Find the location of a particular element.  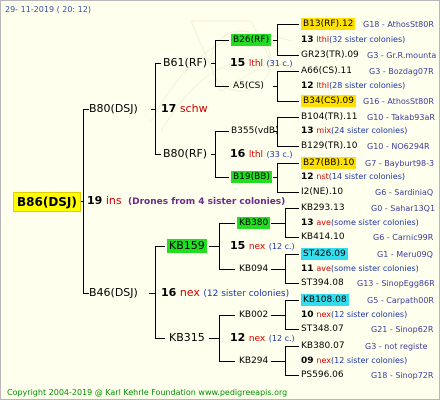

dam-colony: B46(DSJ) is located at coordinates (113, 293).